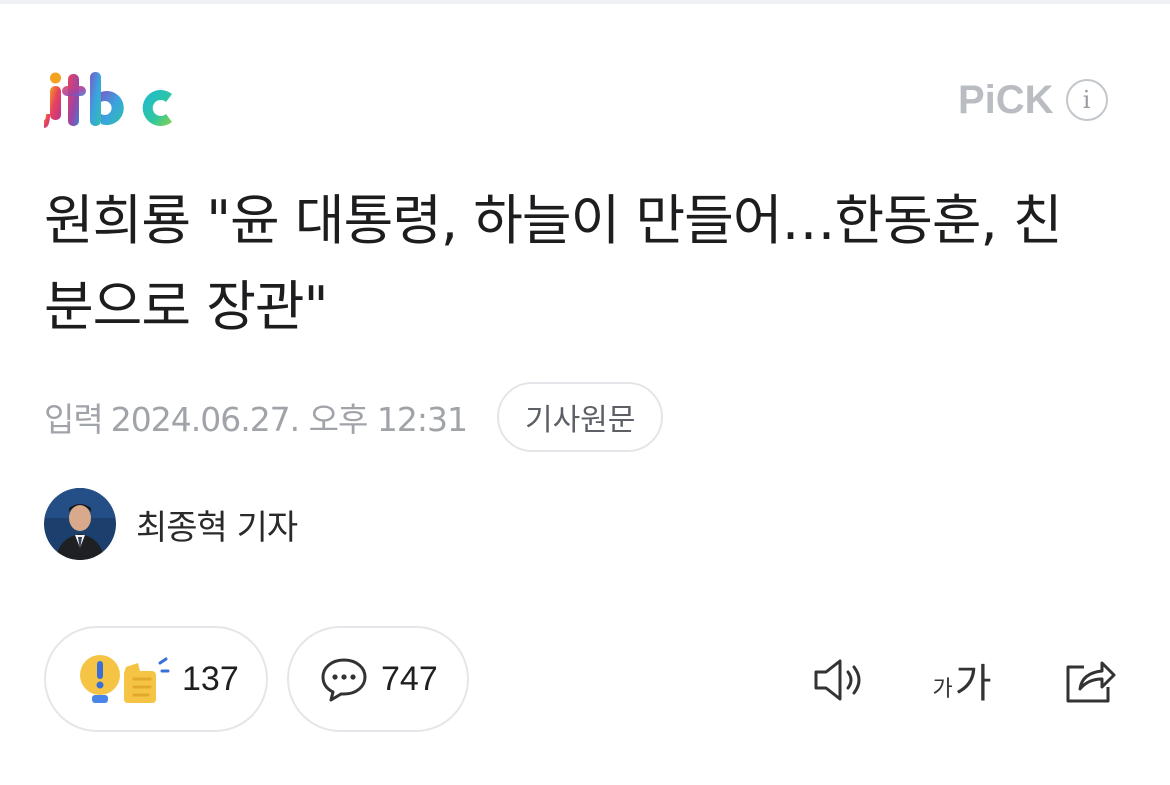 The height and width of the screenshot is (785, 1170). Describe the element at coordinates (378, 679) in the screenshot. I see `comment-button: 747` at that location.